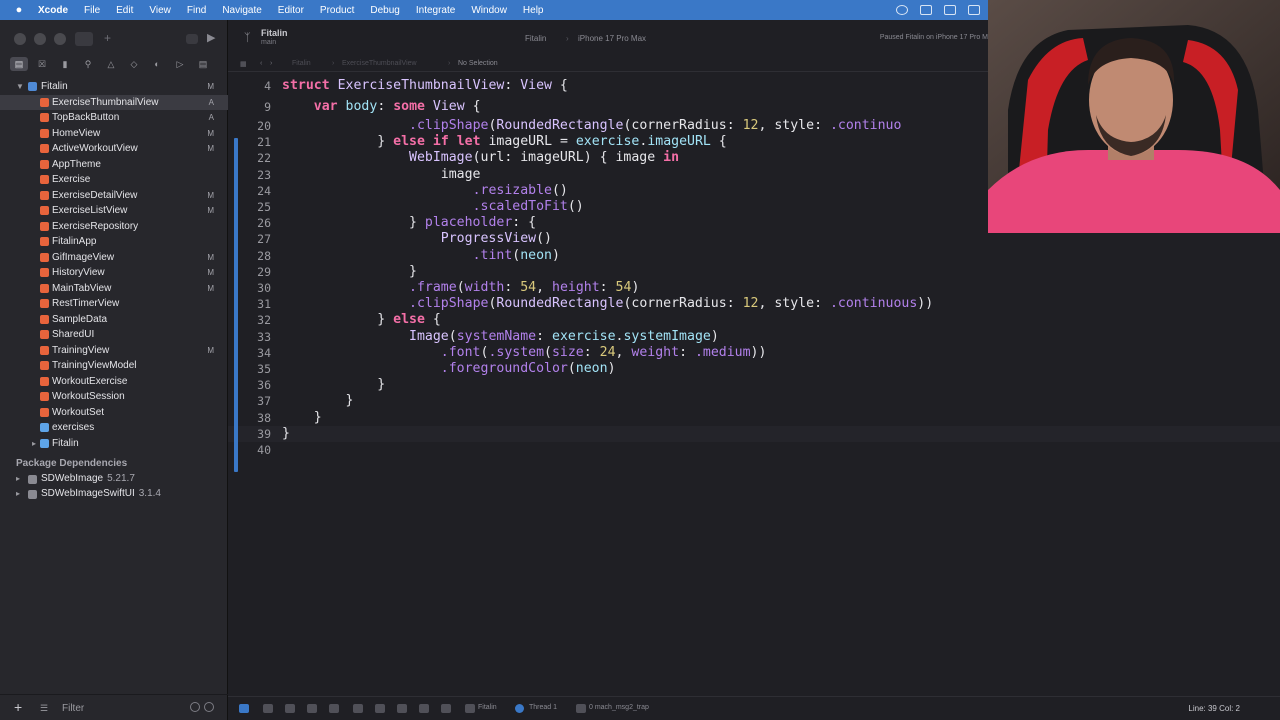 This screenshot has width=1280, height=720. Describe the element at coordinates (754, 450) in the screenshot. I see `code-line: 40` at that location.